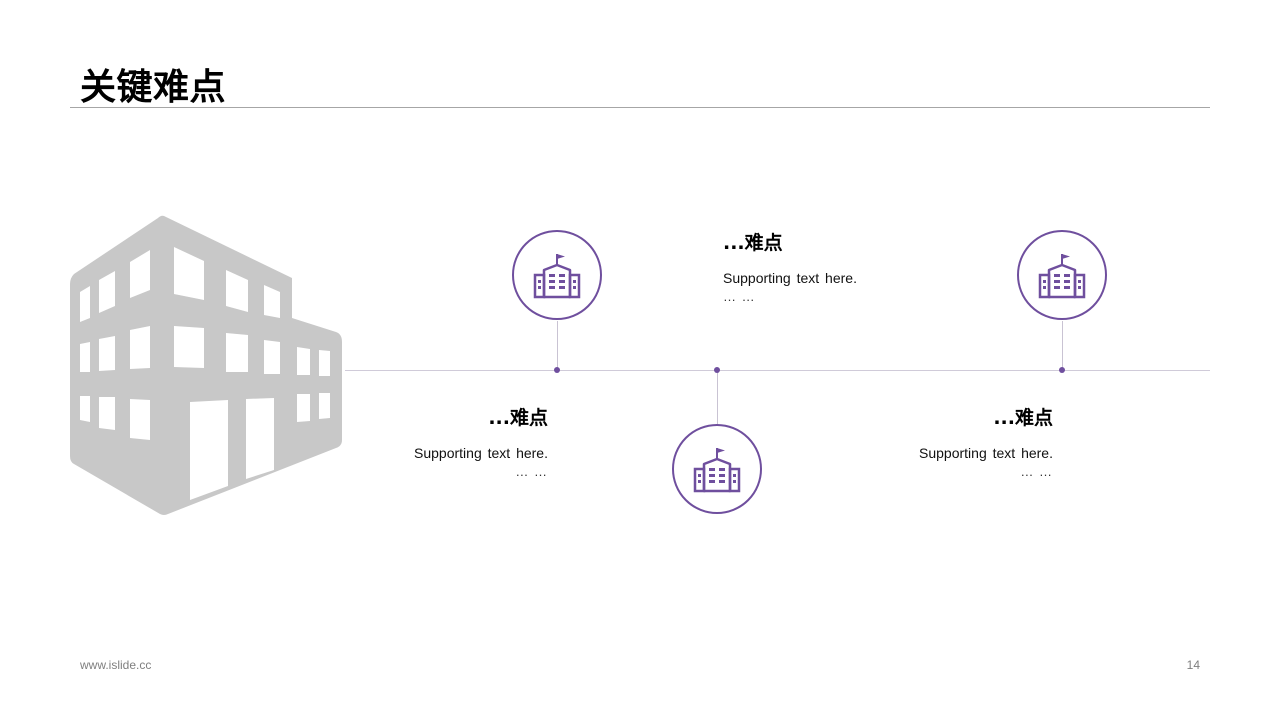  What do you see at coordinates (1193, 665) in the screenshot?
I see `page-number: 14` at bounding box center [1193, 665].